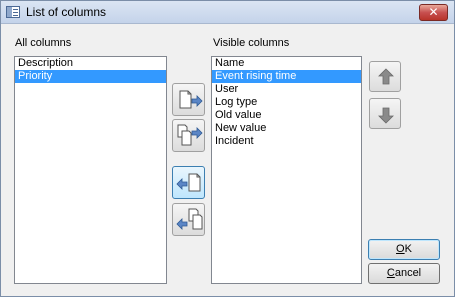  I want to click on visible-columns-label: Visible columns, so click(251, 43).